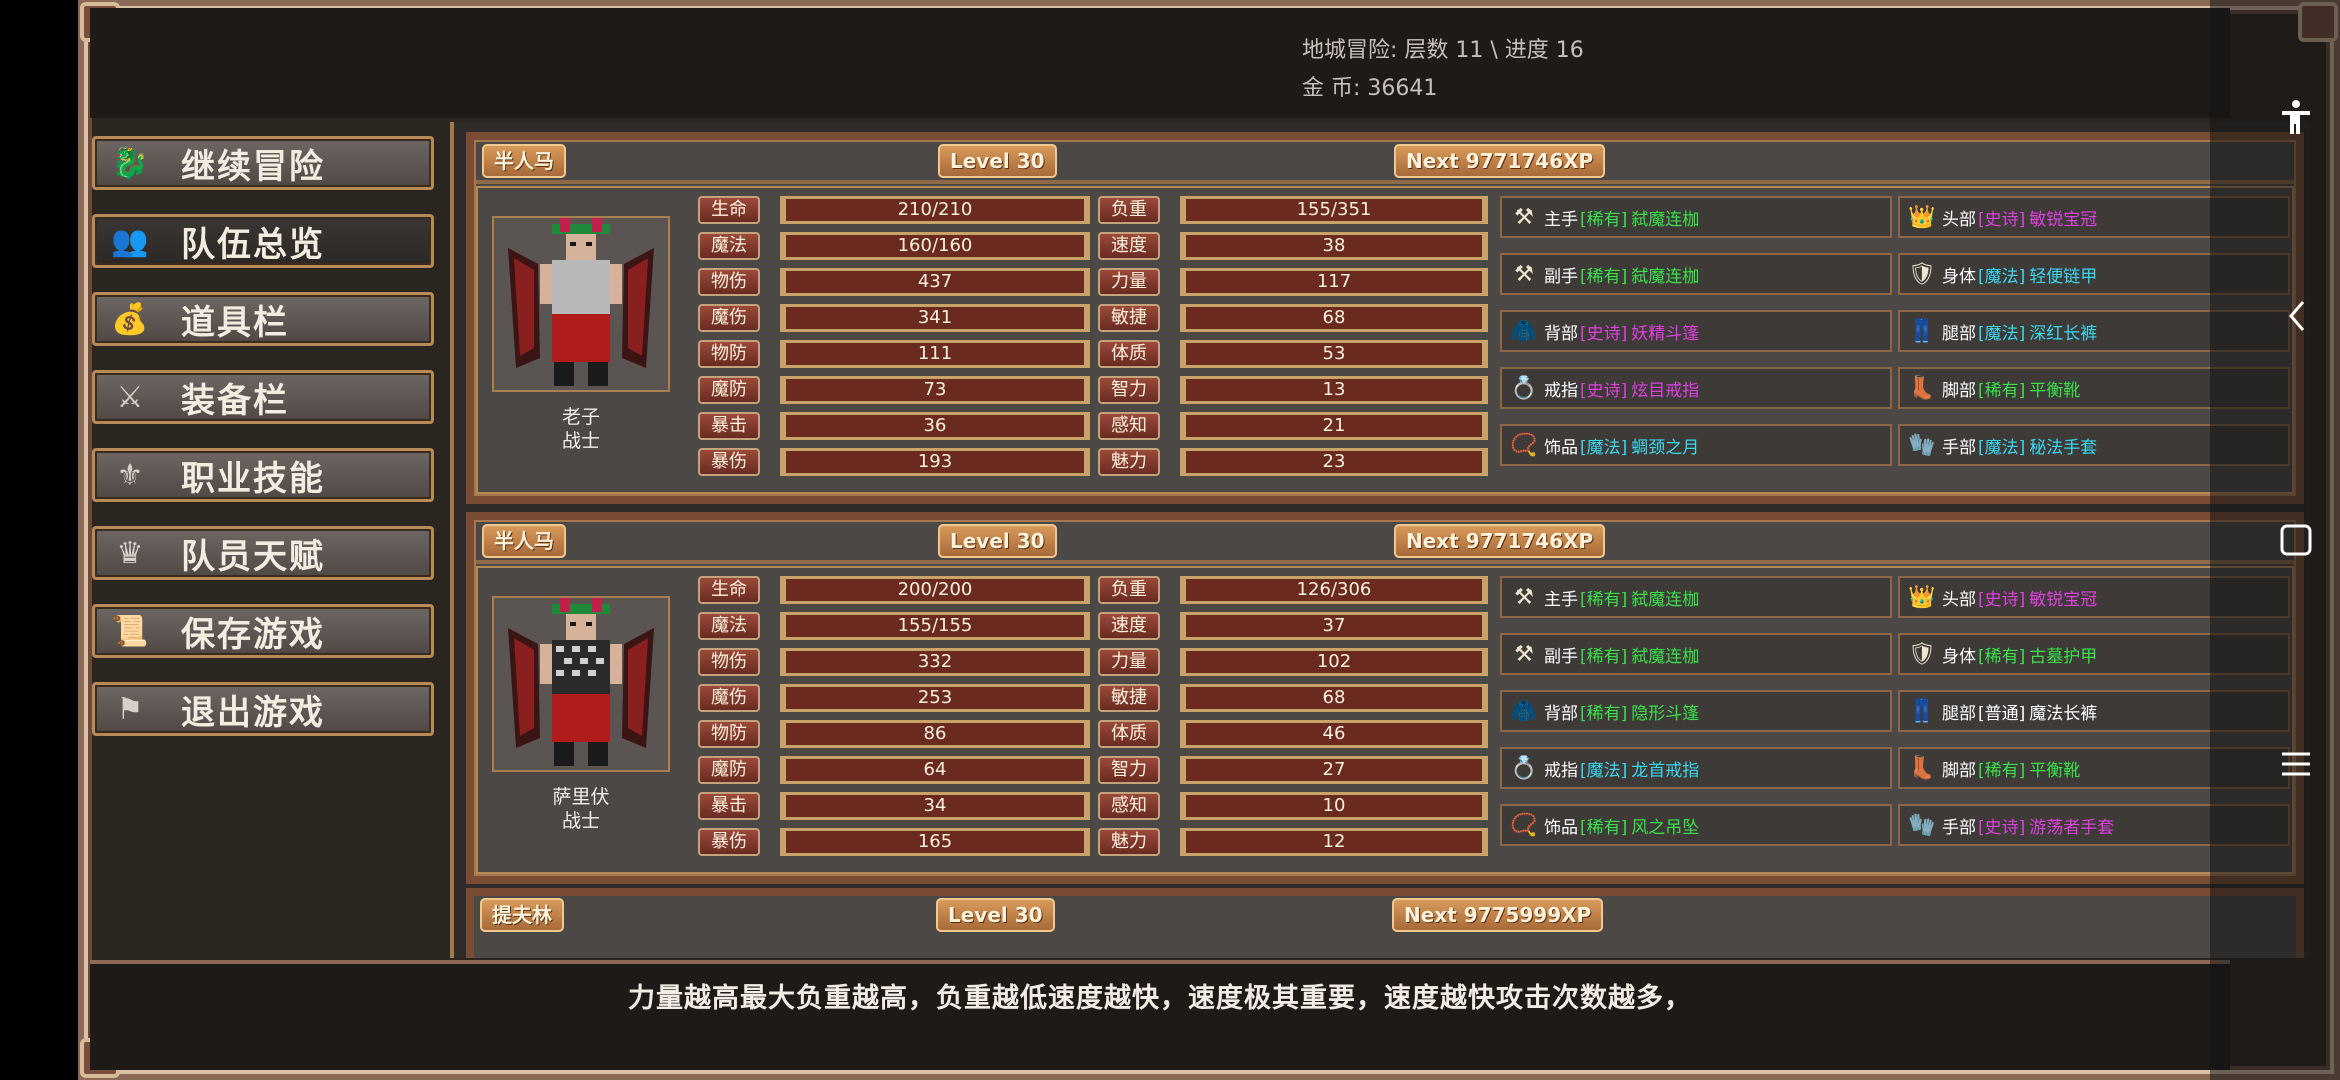  I want to click on cloak-icon: 🧥, so click(1524, 331).